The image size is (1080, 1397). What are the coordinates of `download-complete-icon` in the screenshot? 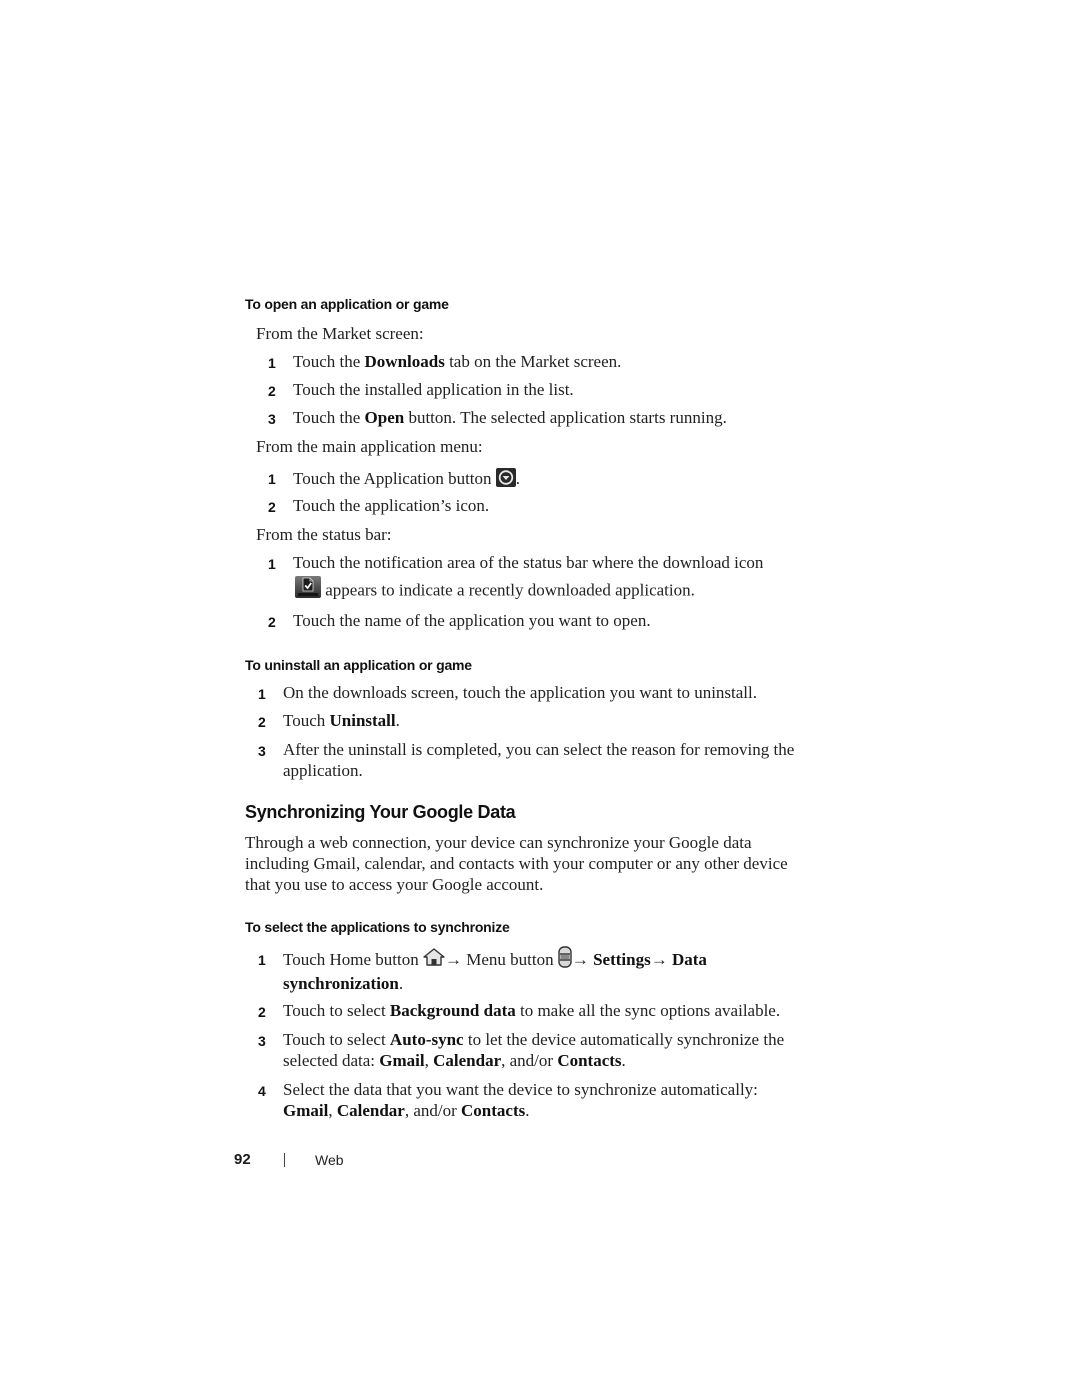 It's located at (308, 589).